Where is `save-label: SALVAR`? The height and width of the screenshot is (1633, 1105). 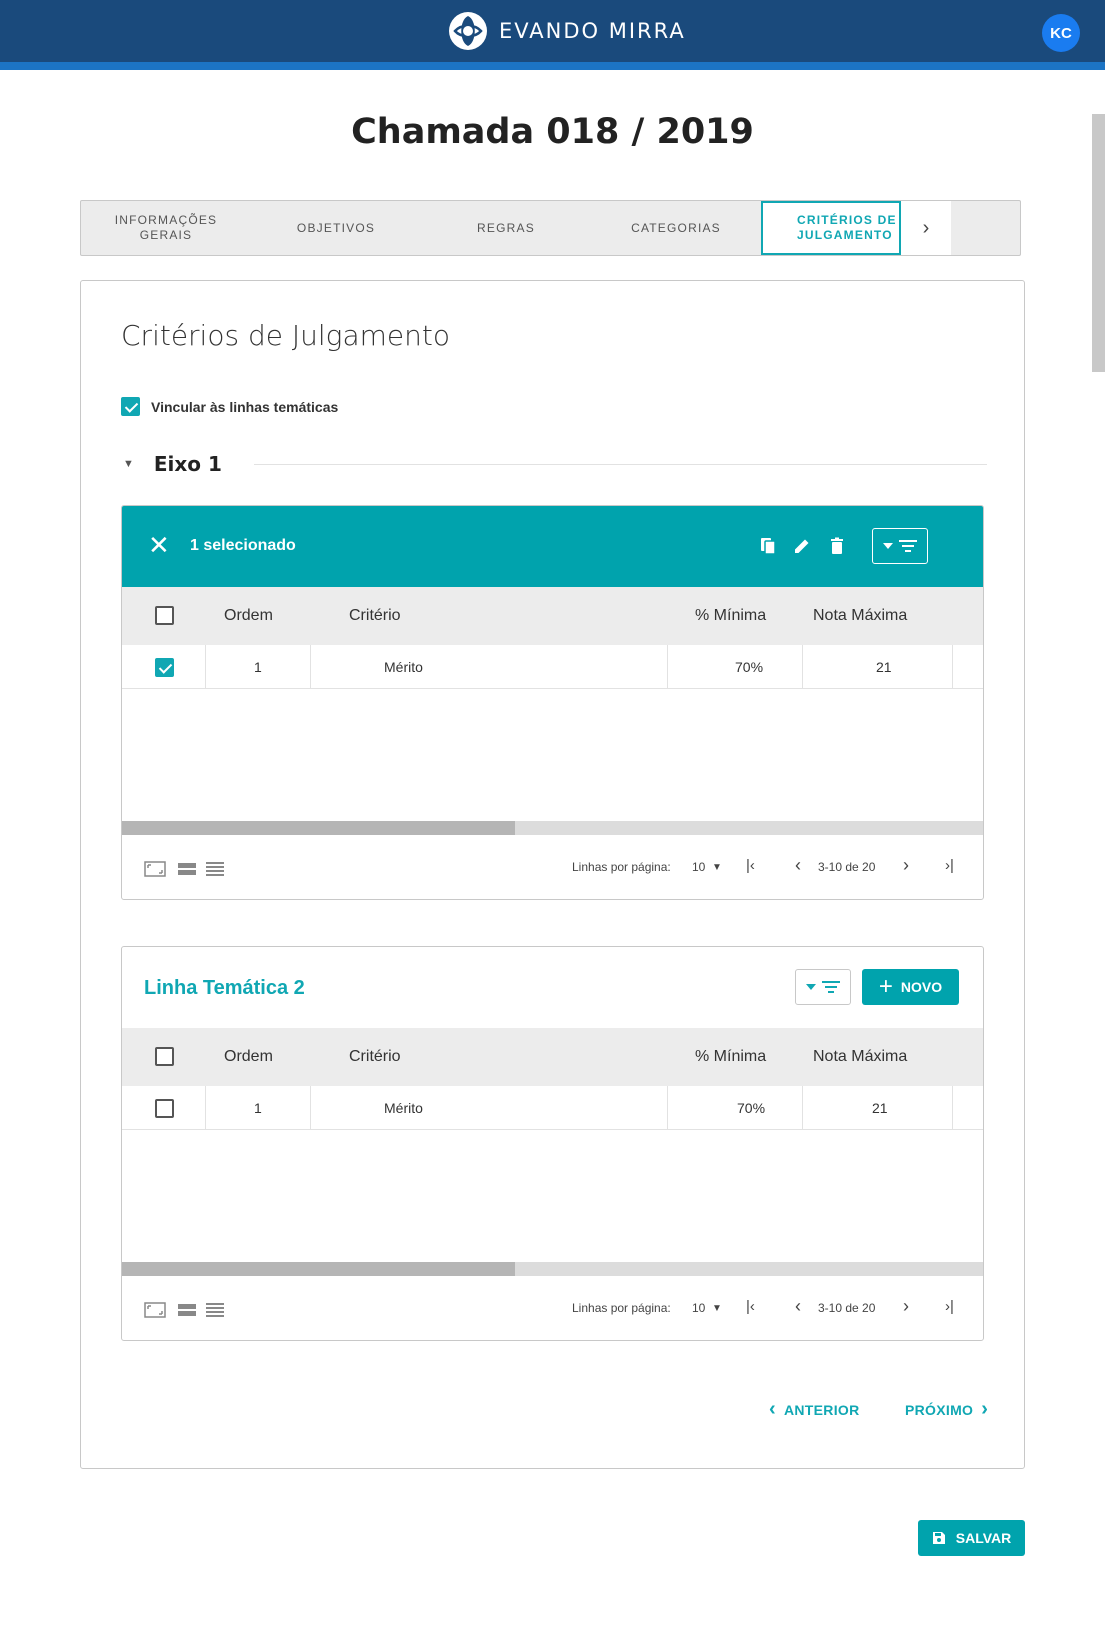
save-label: SALVAR is located at coordinates (983, 1538).